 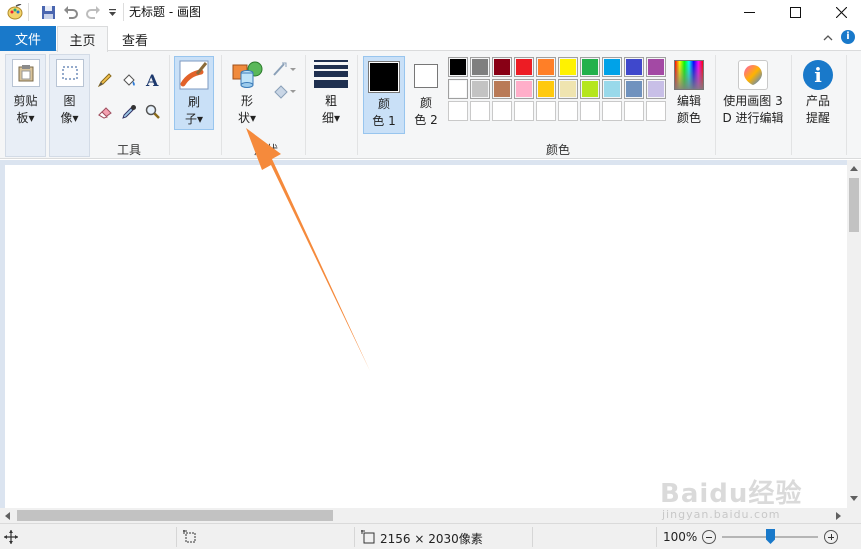 What do you see at coordinates (175, 515) in the screenshot?
I see `horizontal-scroll-thumb` at bounding box center [175, 515].